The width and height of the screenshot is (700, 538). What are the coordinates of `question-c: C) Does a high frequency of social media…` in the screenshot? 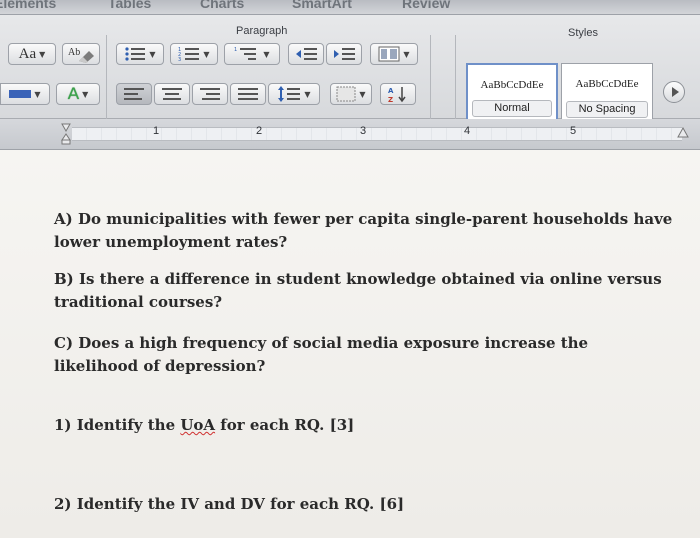 It's located at (321, 354).